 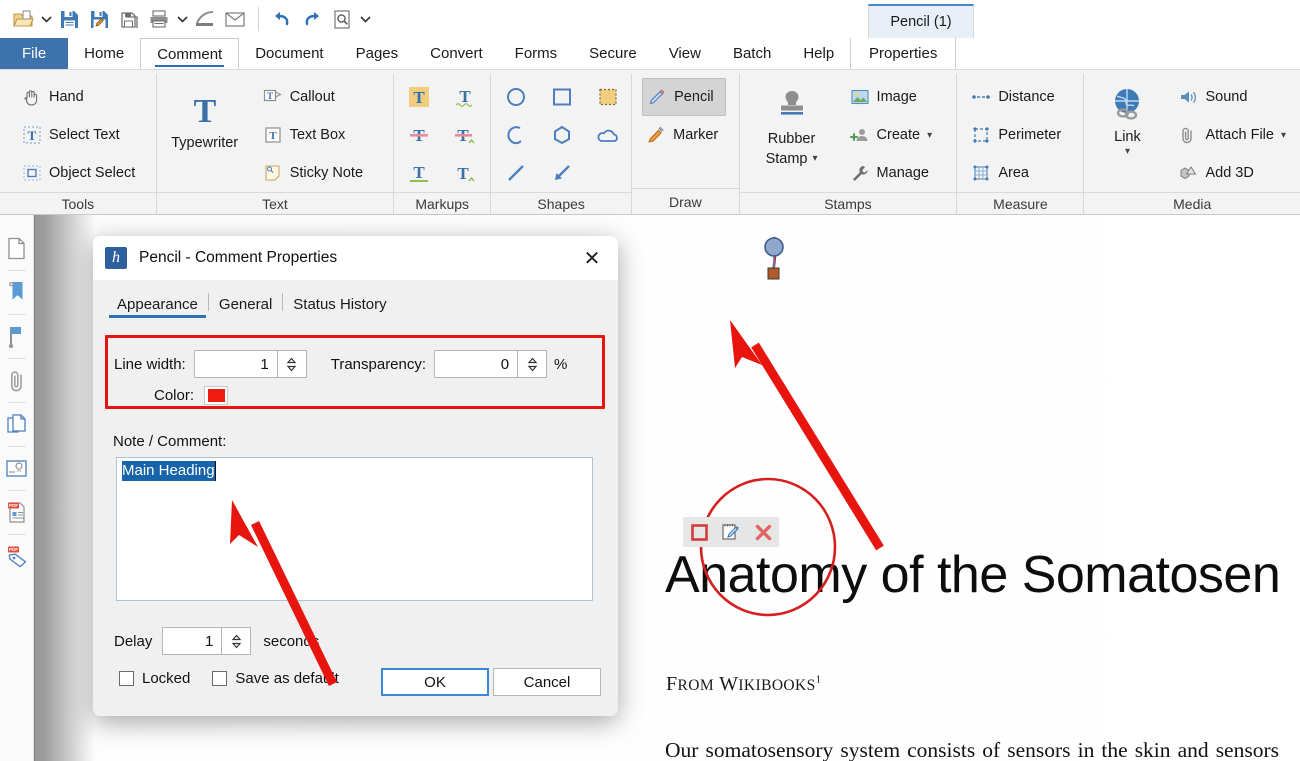 What do you see at coordinates (17, 512) in the screenshot?
I see `sidebar-item-pdf-form: PDF` at bounding box center [17, 512].